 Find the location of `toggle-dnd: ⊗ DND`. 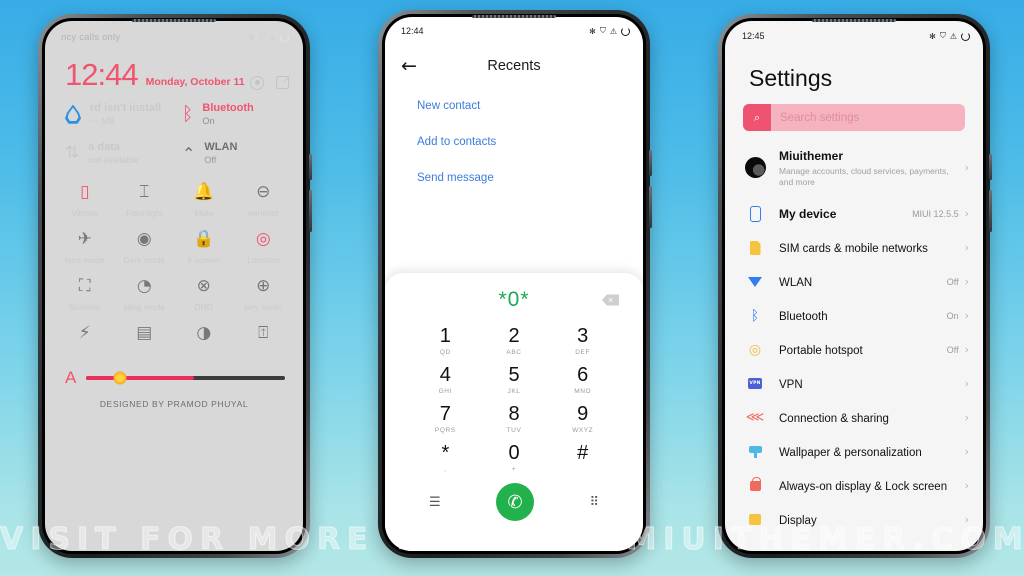

toggle-dnd: ⊗ DND is located at coordinates (204, 295).